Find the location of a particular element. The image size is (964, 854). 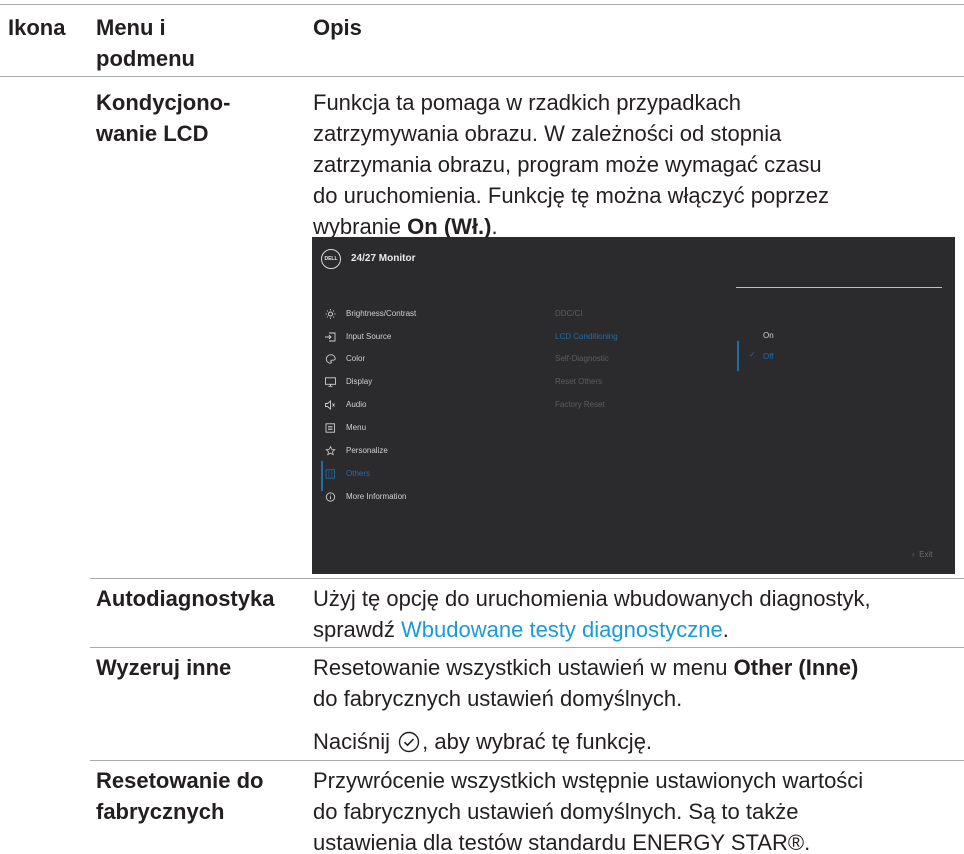

osd-submenu-ddc-ci: DDC/CI is located at coordinates (569, 314).